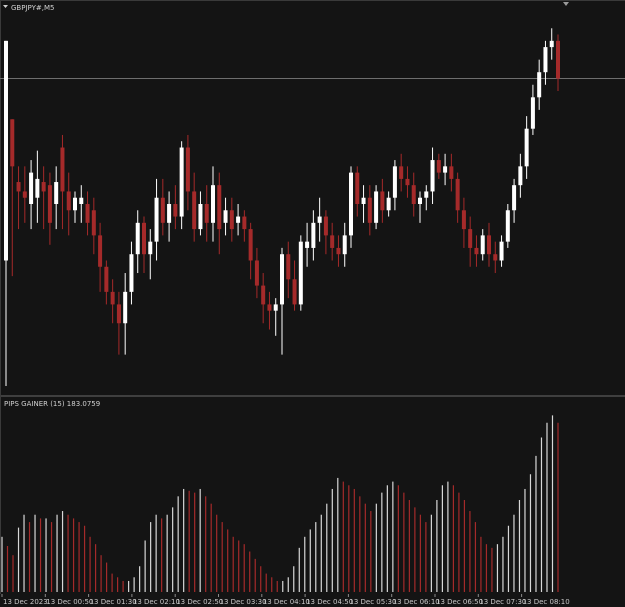 This screenshot has width=625, height=607. What do you see at coordinates (156, 602) in the screenshot?
I see `time-label: 13 Dec 02:10` at bounding box center [156, 602].